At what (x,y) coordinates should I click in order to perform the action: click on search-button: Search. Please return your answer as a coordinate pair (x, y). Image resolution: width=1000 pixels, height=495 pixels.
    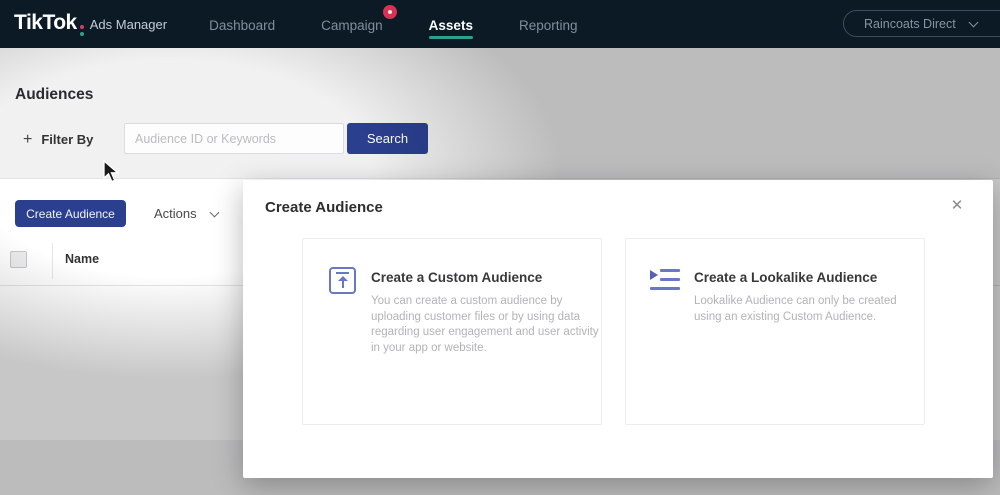
    Looking at the image, I should click on (387, 138).